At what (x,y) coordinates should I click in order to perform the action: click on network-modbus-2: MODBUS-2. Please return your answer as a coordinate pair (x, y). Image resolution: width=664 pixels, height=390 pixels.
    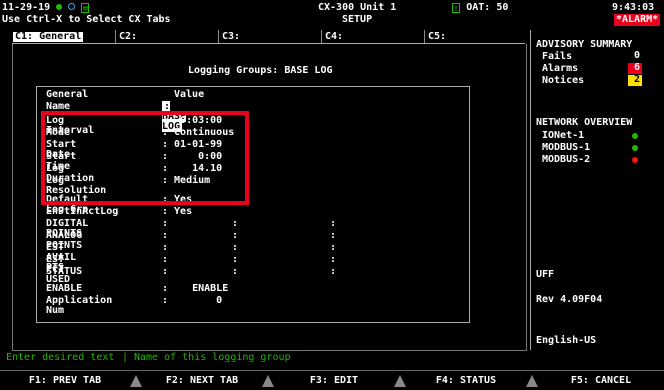
    Looking at the image, I should click on (566, 160).